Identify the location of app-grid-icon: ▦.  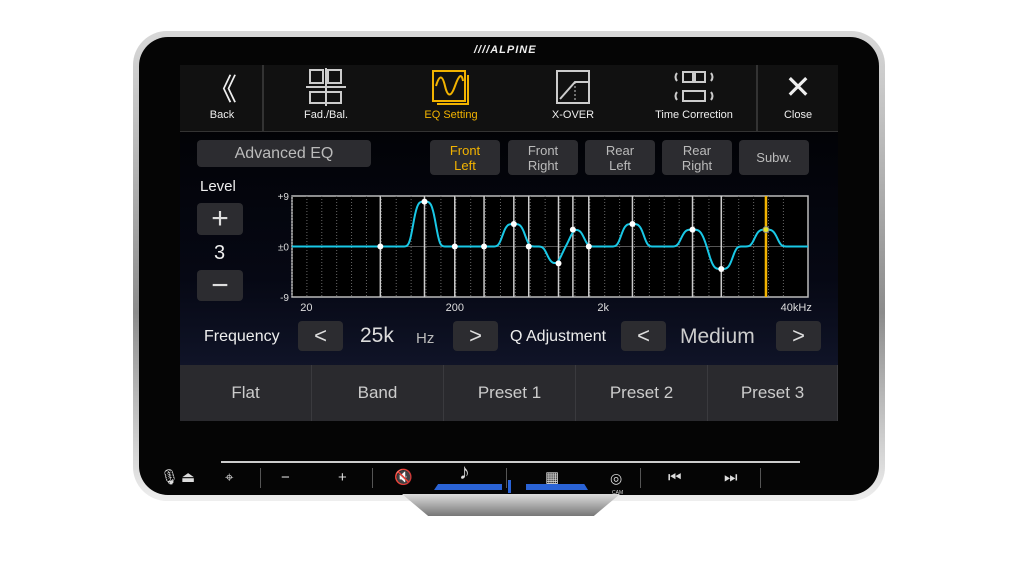
(552, 478).